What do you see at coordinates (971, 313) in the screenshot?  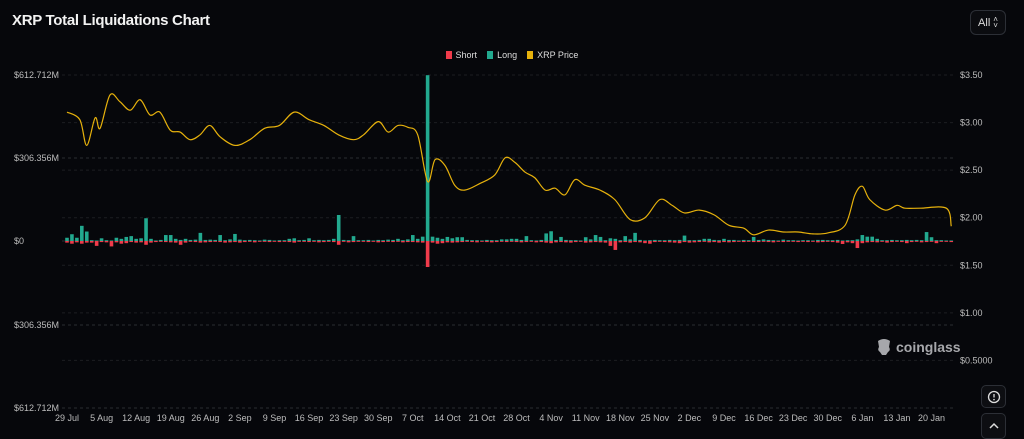 I see `right-axis-tick: $1.00` at bounding box center [971, 313].